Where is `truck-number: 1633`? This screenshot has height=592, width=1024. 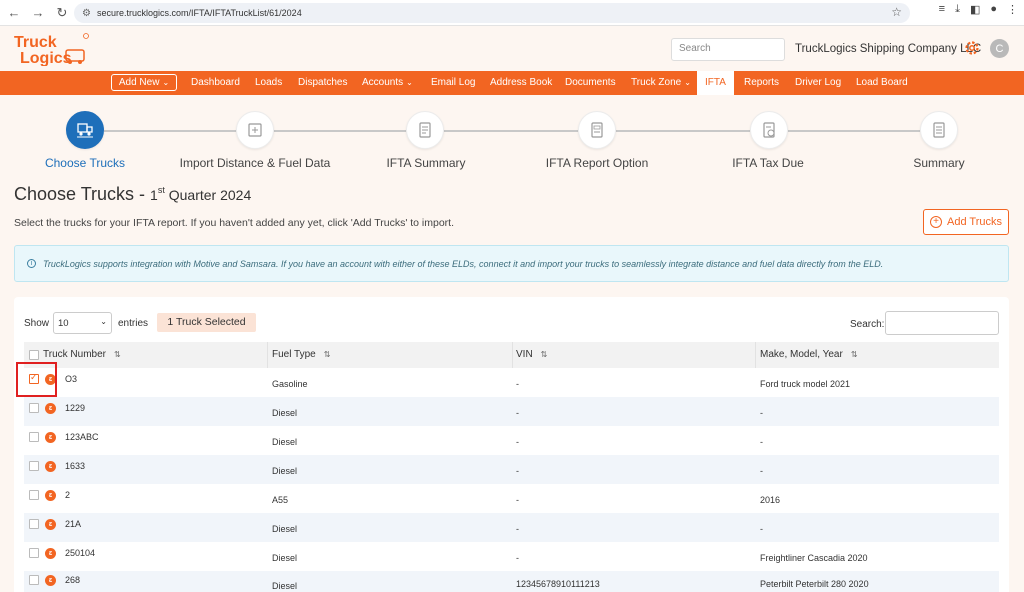 truck-number: 1633 is located at coordinates (75, 466).